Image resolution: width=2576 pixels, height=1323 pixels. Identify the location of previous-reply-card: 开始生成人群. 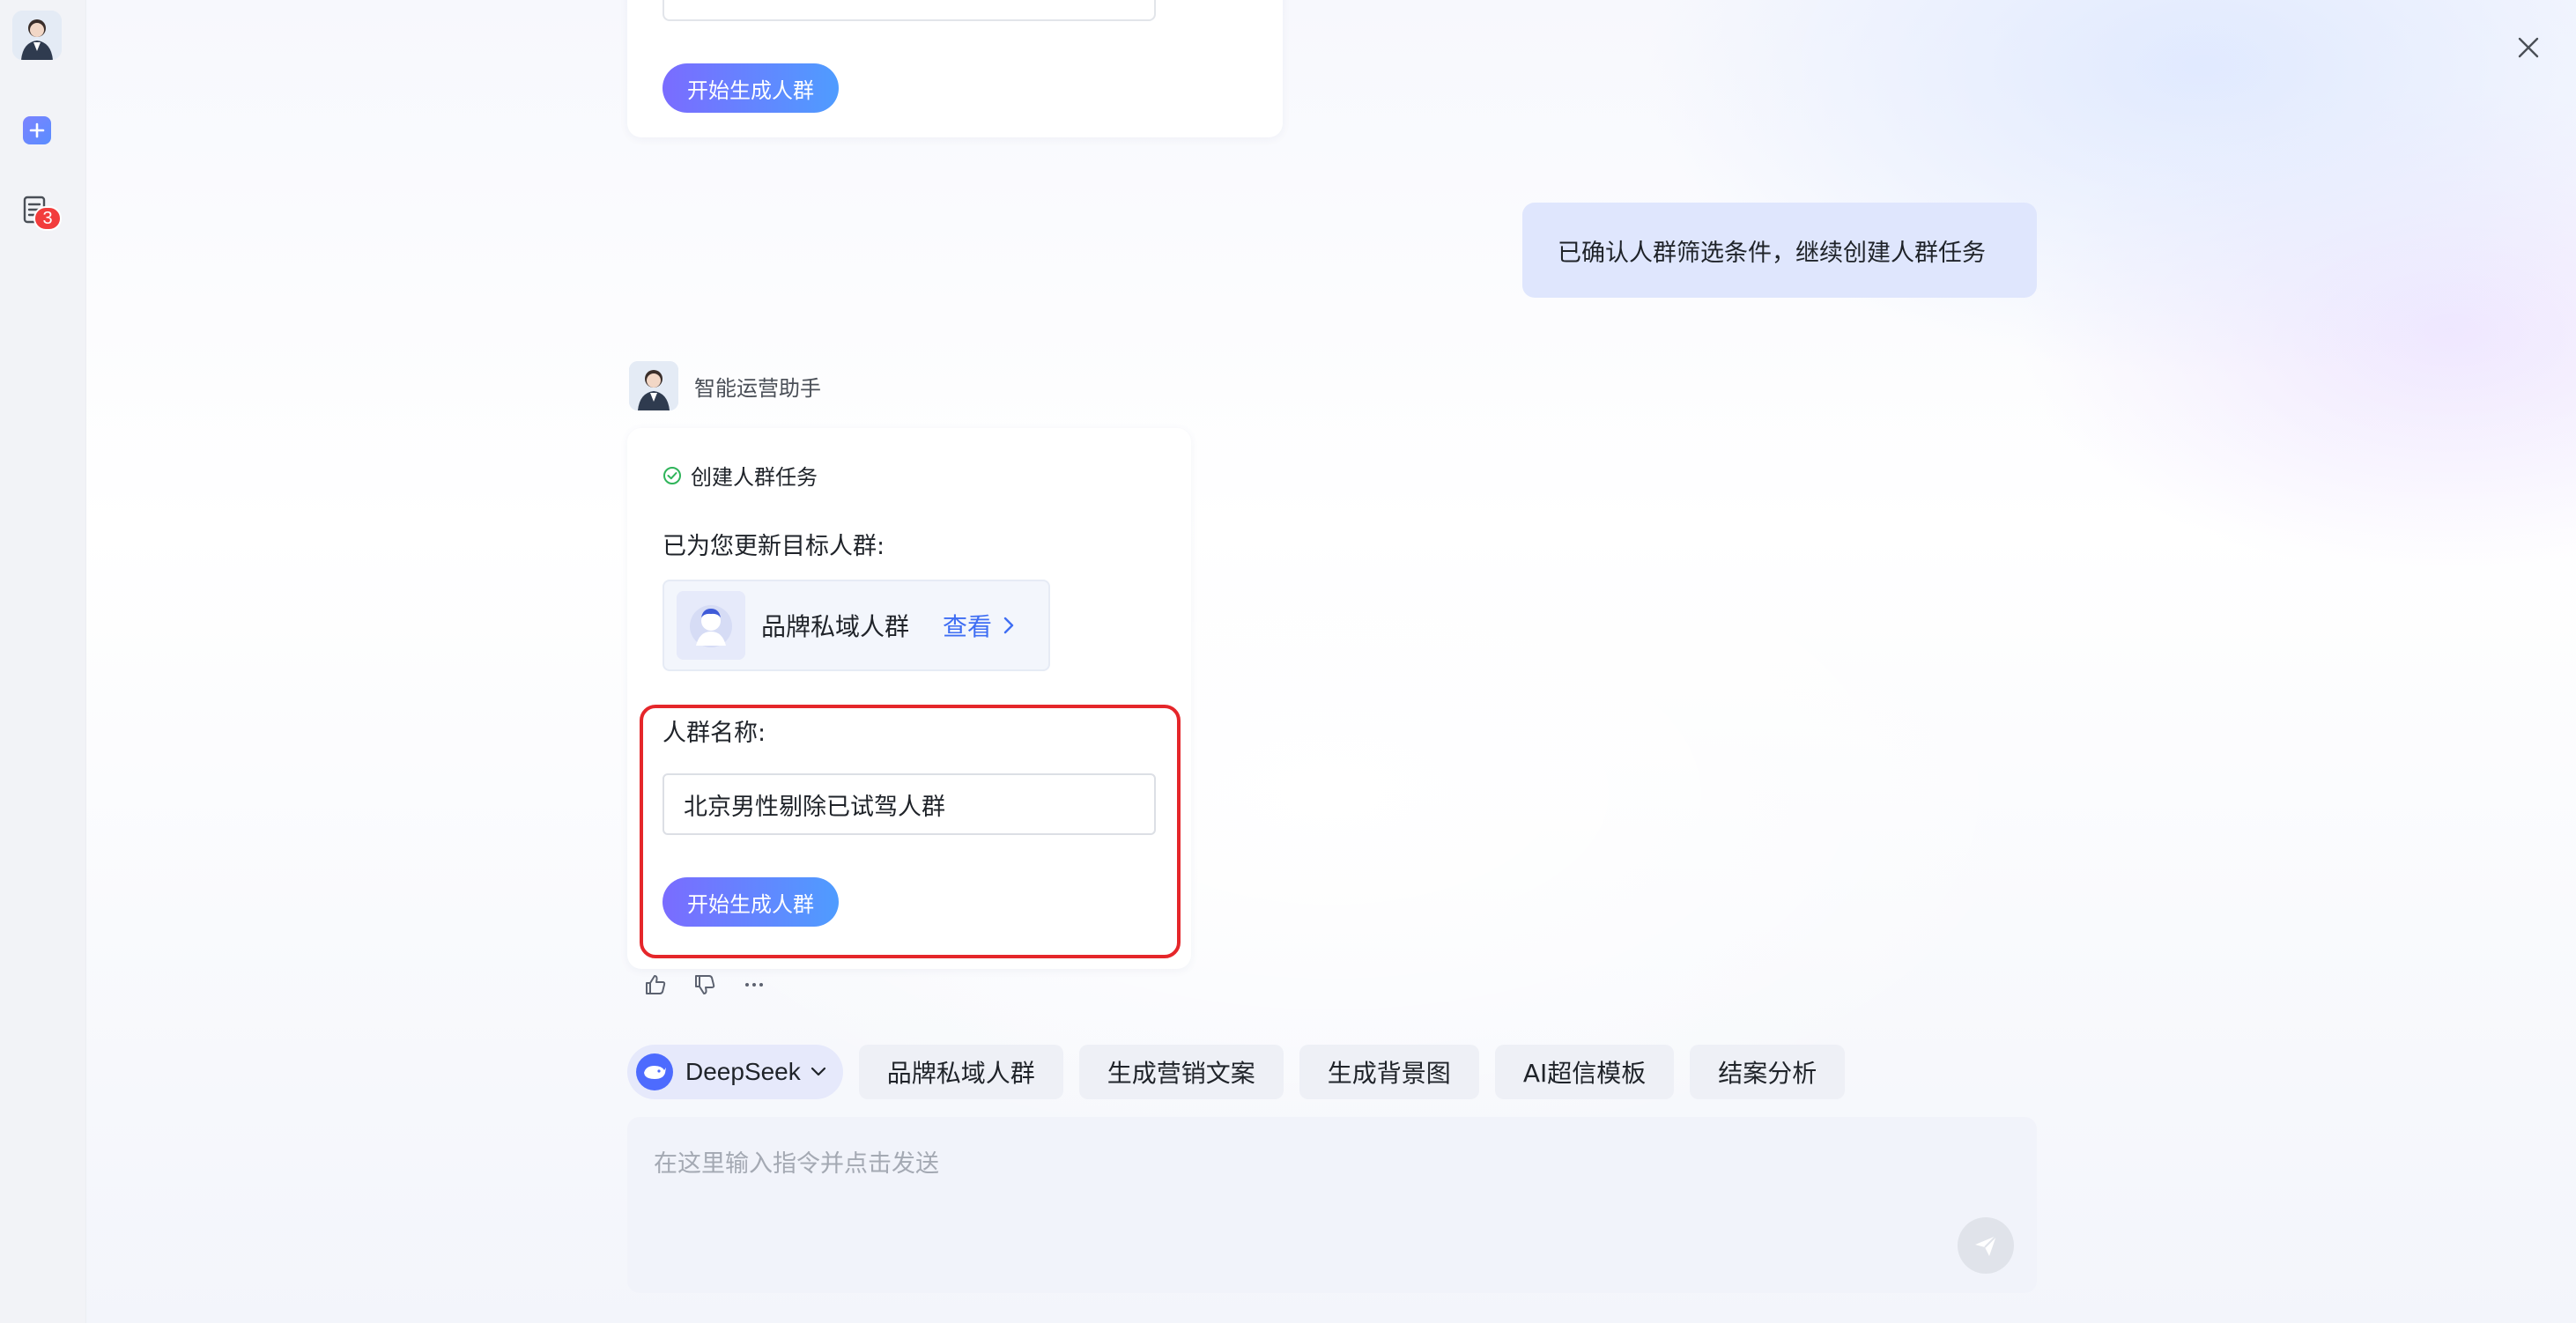
(955, 68).